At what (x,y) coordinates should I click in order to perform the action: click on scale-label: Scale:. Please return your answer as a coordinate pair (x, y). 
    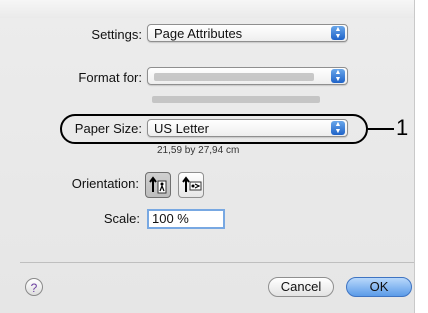
    Looking at the image, I should click on (121, 218).